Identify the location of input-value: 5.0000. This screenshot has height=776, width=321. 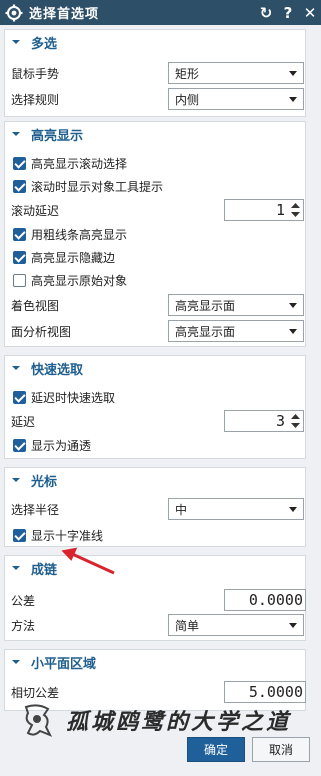
(275, 692).